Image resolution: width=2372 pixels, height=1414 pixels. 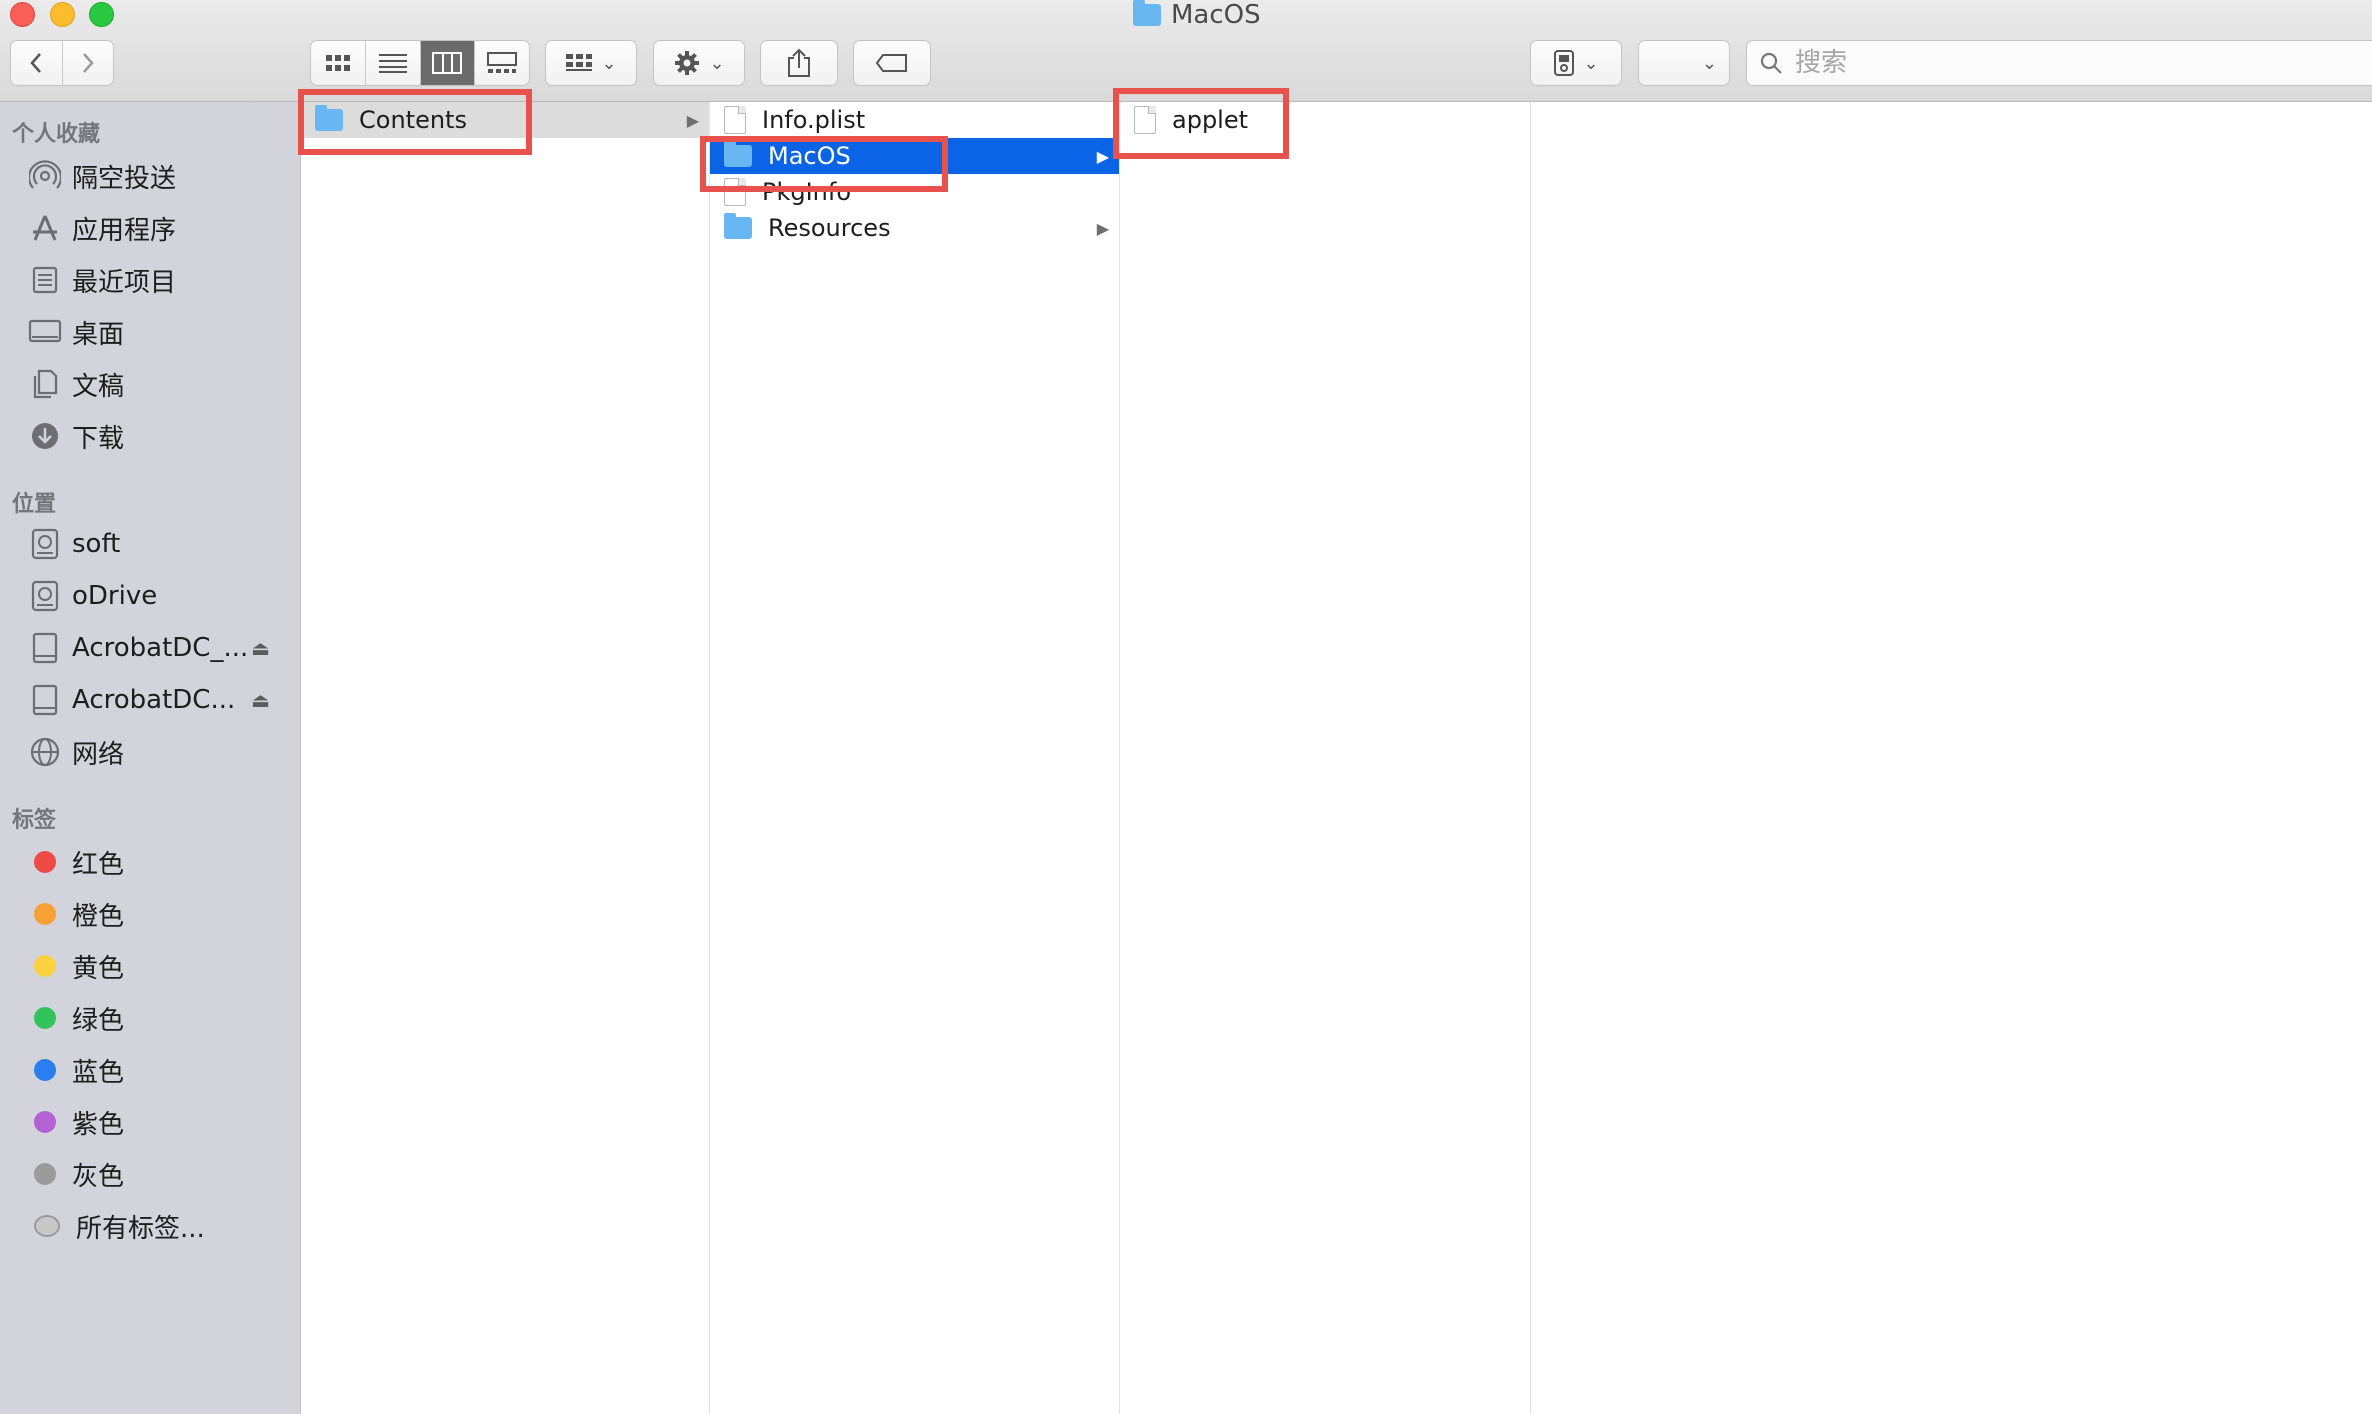 I want to click on locations-header: 位置, so click(x=34, y=504).